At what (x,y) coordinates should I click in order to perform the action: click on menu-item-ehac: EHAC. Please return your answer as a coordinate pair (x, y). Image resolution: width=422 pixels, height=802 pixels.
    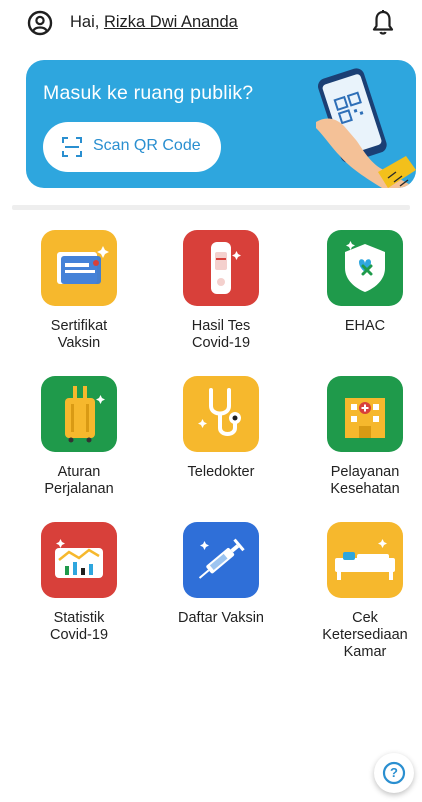
    Looking at the image, I should click on (361, 282).